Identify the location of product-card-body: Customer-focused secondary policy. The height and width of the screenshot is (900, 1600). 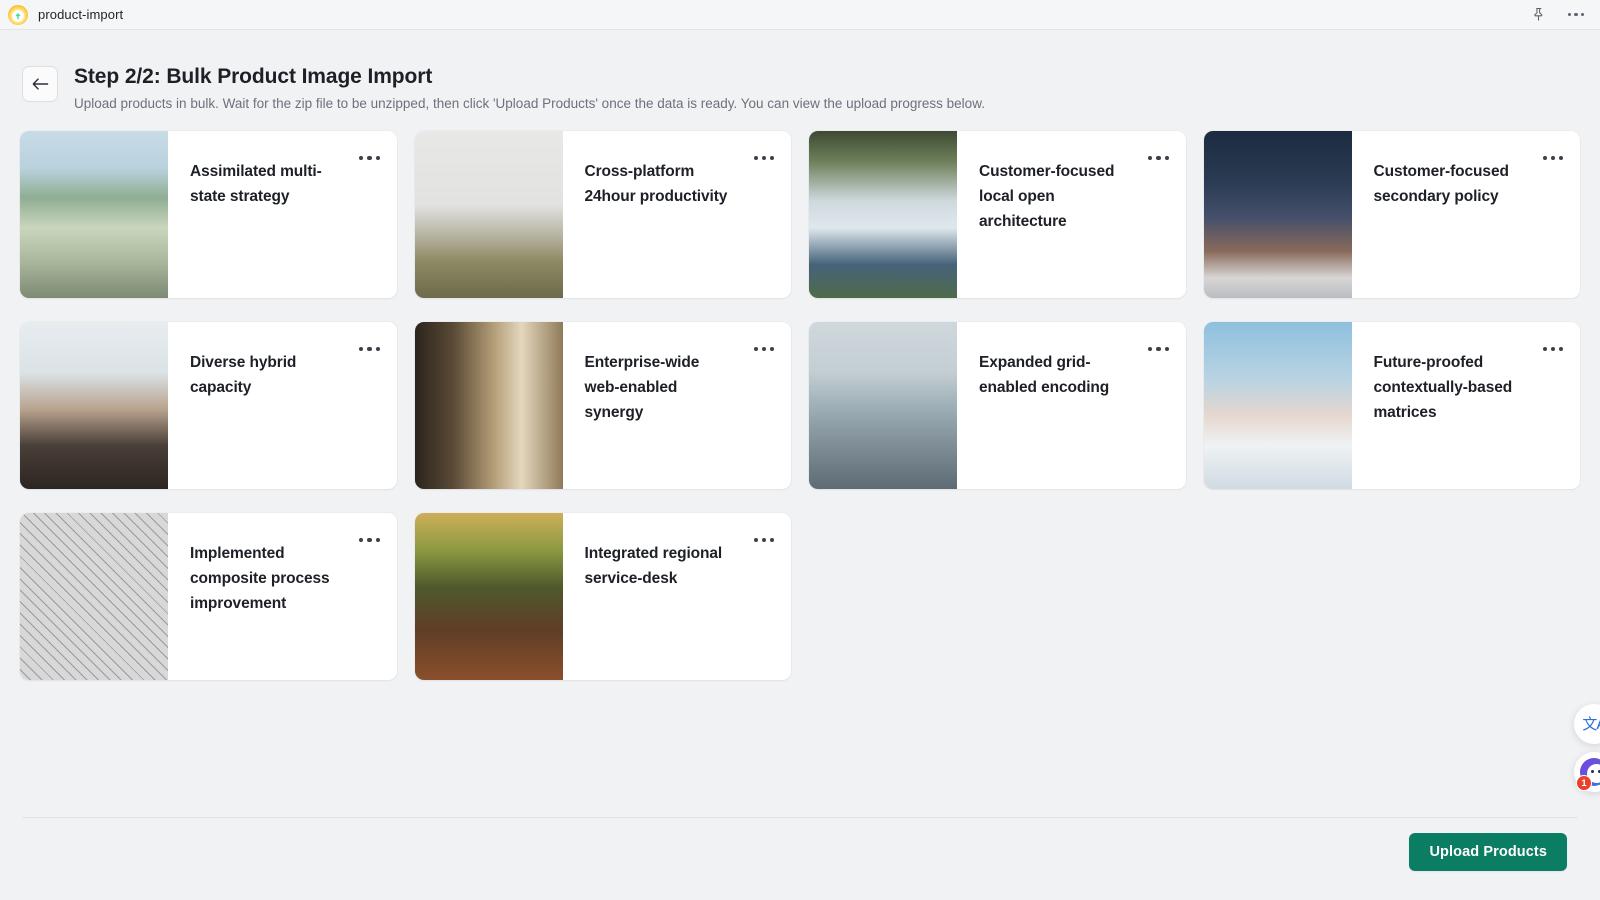
(1466, 214).